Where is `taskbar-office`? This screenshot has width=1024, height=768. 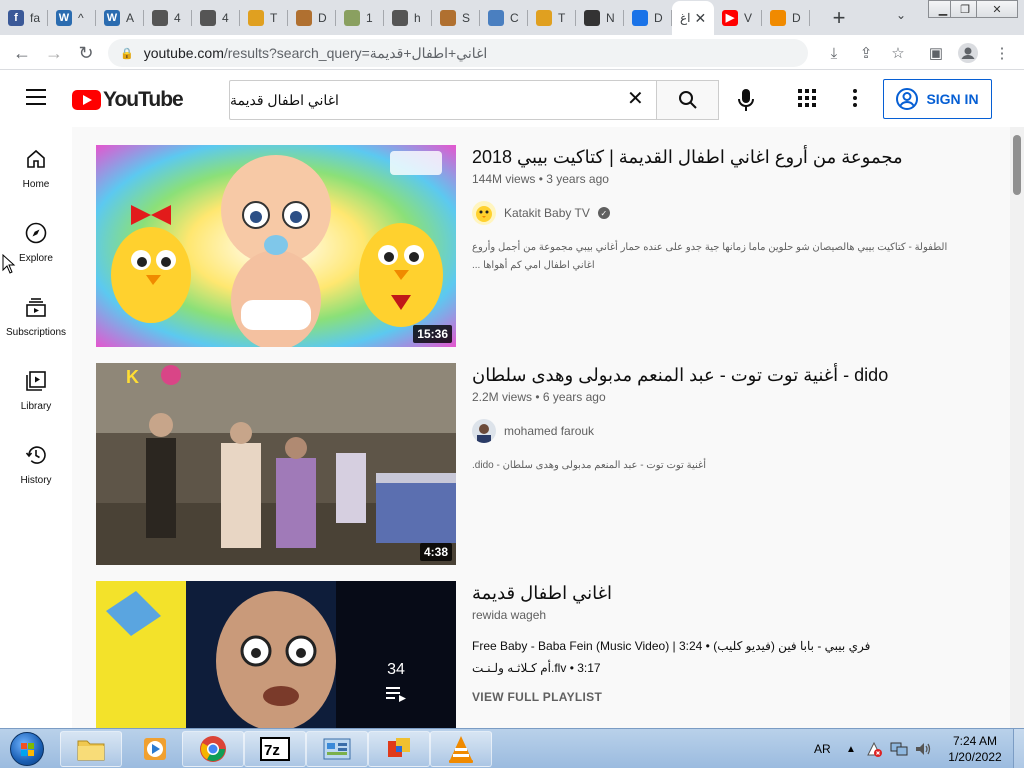 taskbar-office is located at coordinates (399, 749).